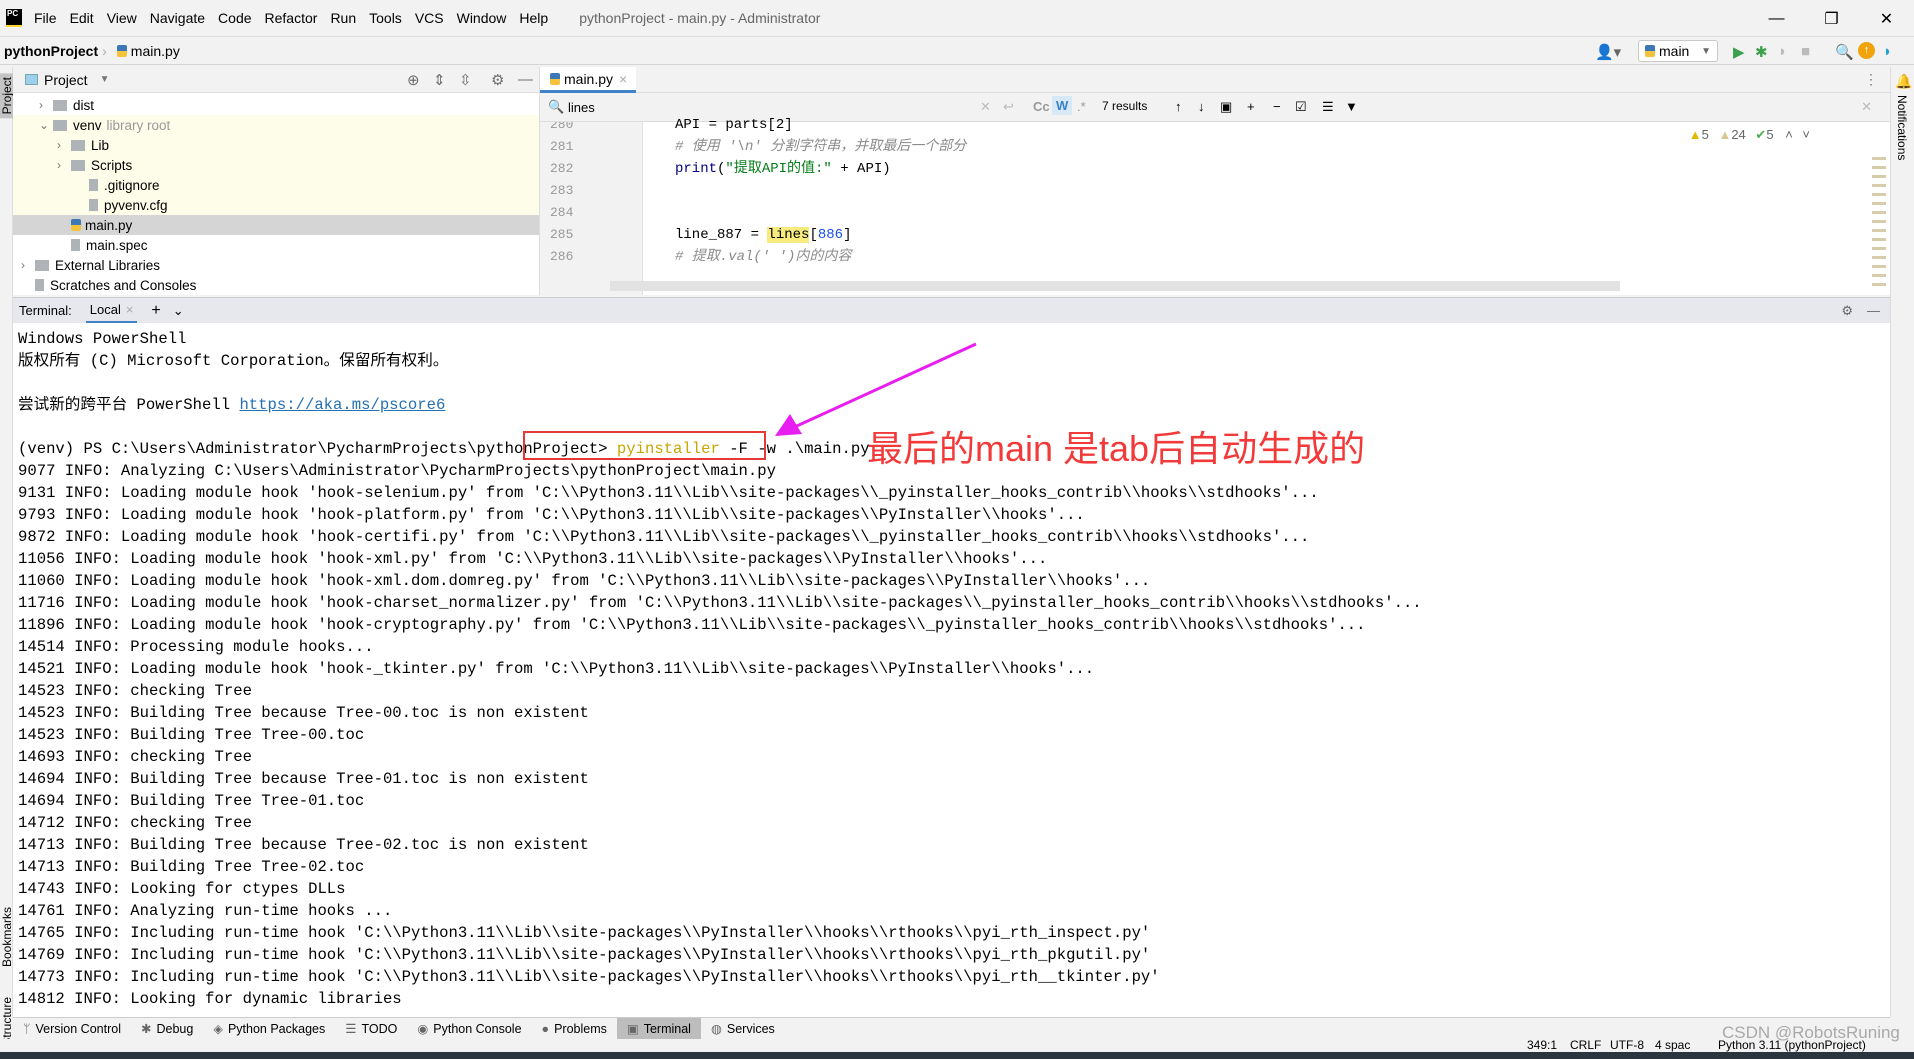  What do you see at coordinates (1608, 52) in the screenshot?
I see `user-icon: 👤▾` at bounding box center [1608, 52].